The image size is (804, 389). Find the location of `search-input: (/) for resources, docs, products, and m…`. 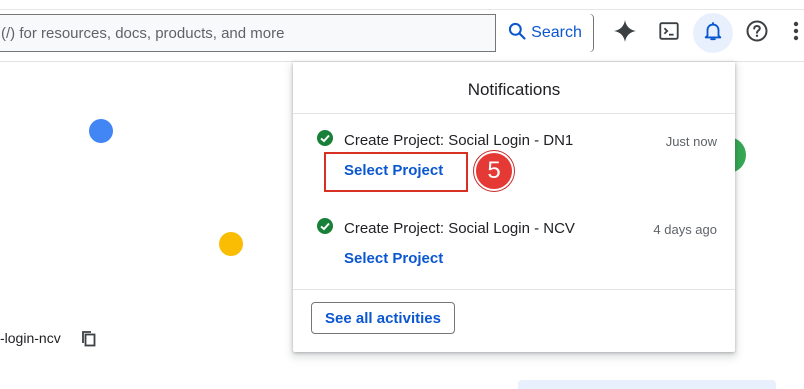

search-input: (/) for resources, docs, products, and m… is located at coordinates (142, 33).